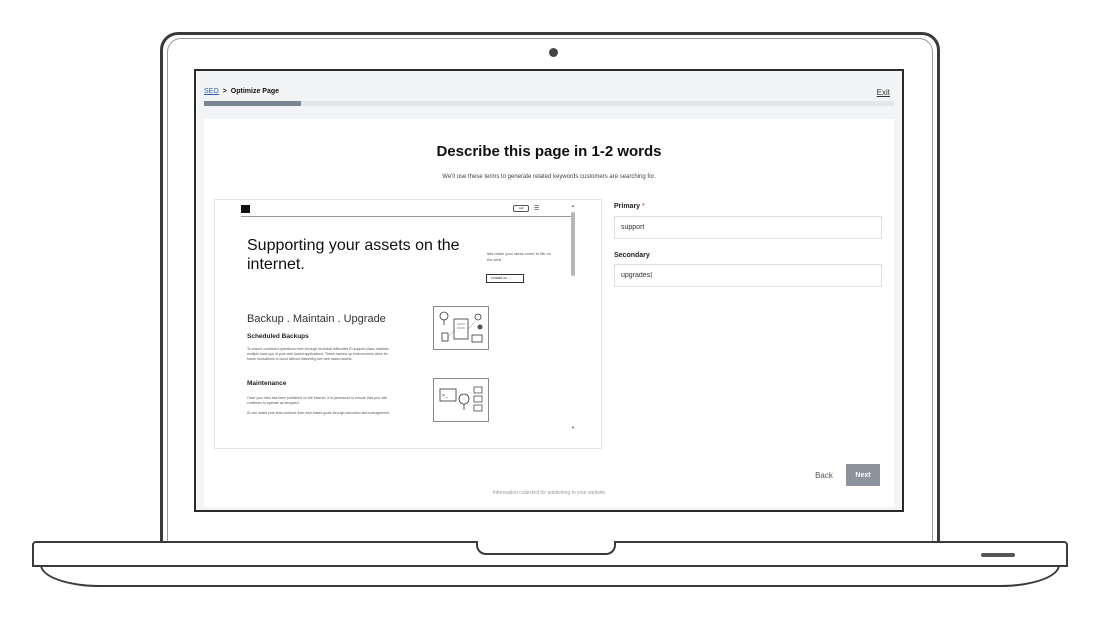 The width and height of the screenshot is (1100, 623). I want to click on preview-section2-heading: Maintenance, so click(267, 383).